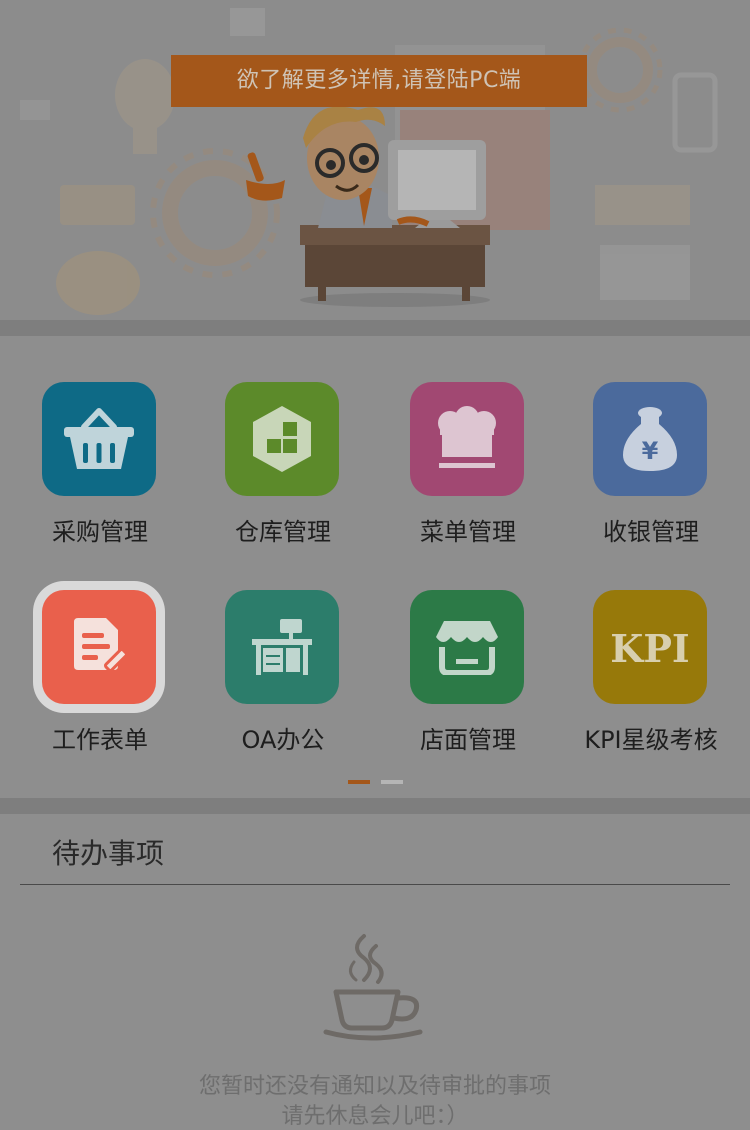  I want to click on purchase-app-icon-box, so click(99, 439).